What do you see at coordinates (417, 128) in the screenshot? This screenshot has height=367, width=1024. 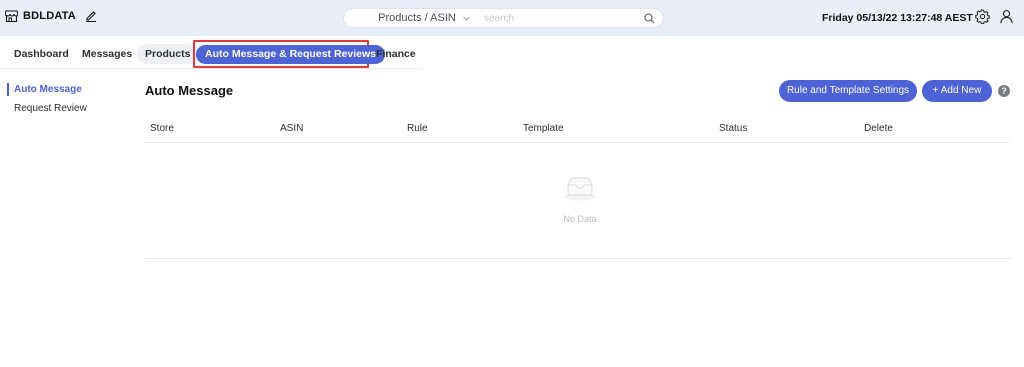 I see `column-header-rule: Rule` at bounding box center [417, 128].